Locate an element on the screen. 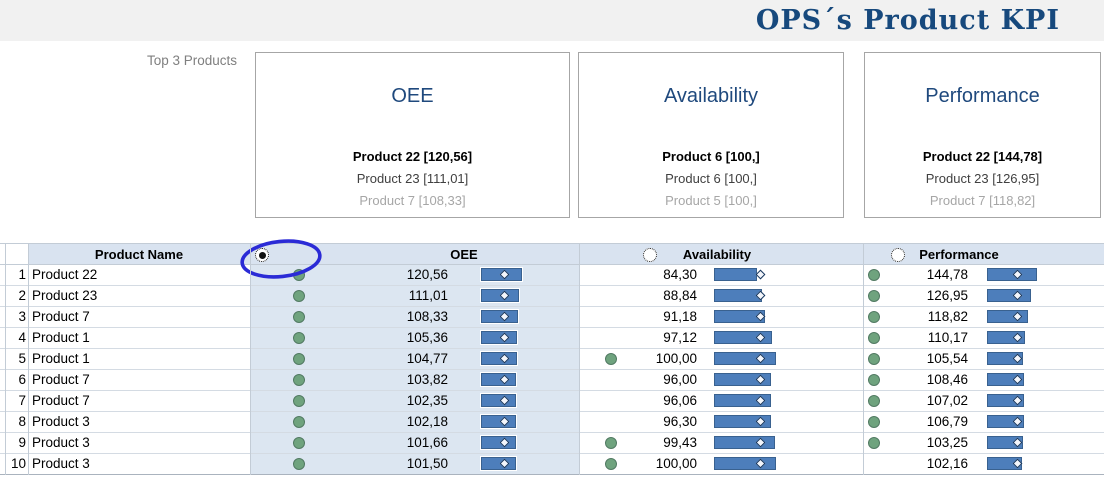 The image size is (1104, 482). top1-product: Product 22 [144,78] is located at coordinates (982, 156).